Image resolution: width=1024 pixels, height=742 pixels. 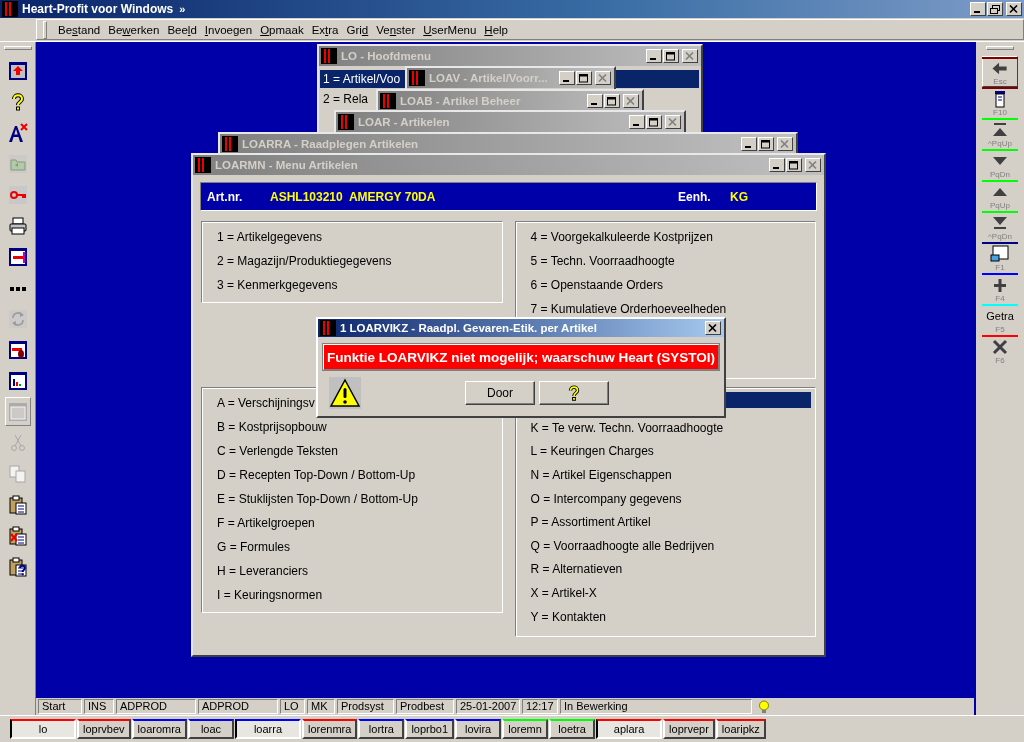 I want to click on menu-option: X = Artikel-X, so click(x=563, y=592).